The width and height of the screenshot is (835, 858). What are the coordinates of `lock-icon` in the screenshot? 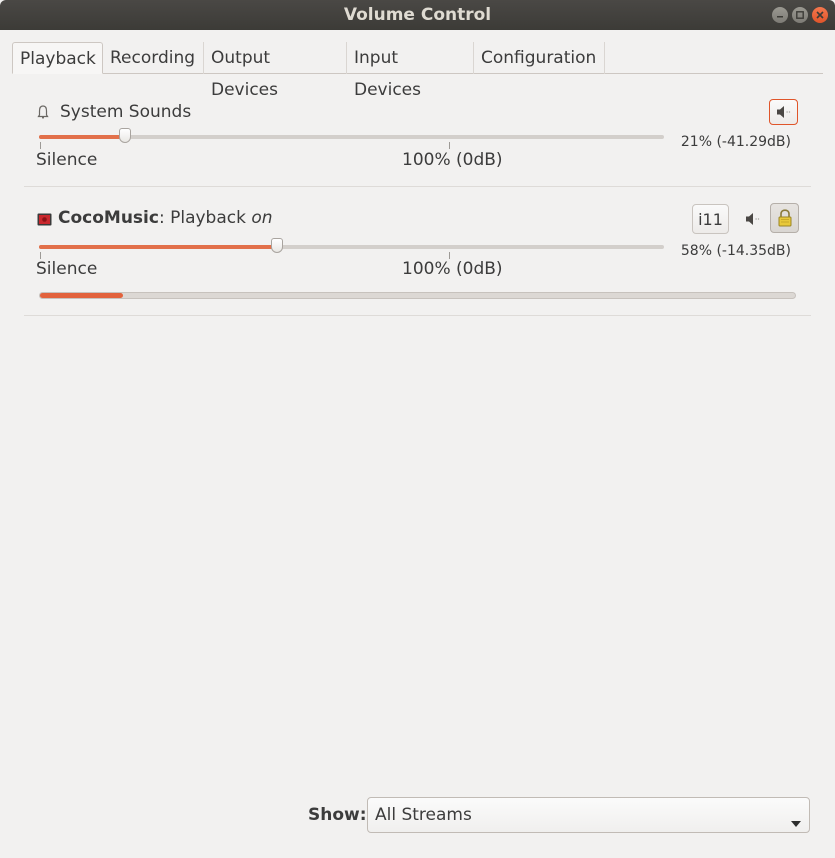 It's located at (784, 218).